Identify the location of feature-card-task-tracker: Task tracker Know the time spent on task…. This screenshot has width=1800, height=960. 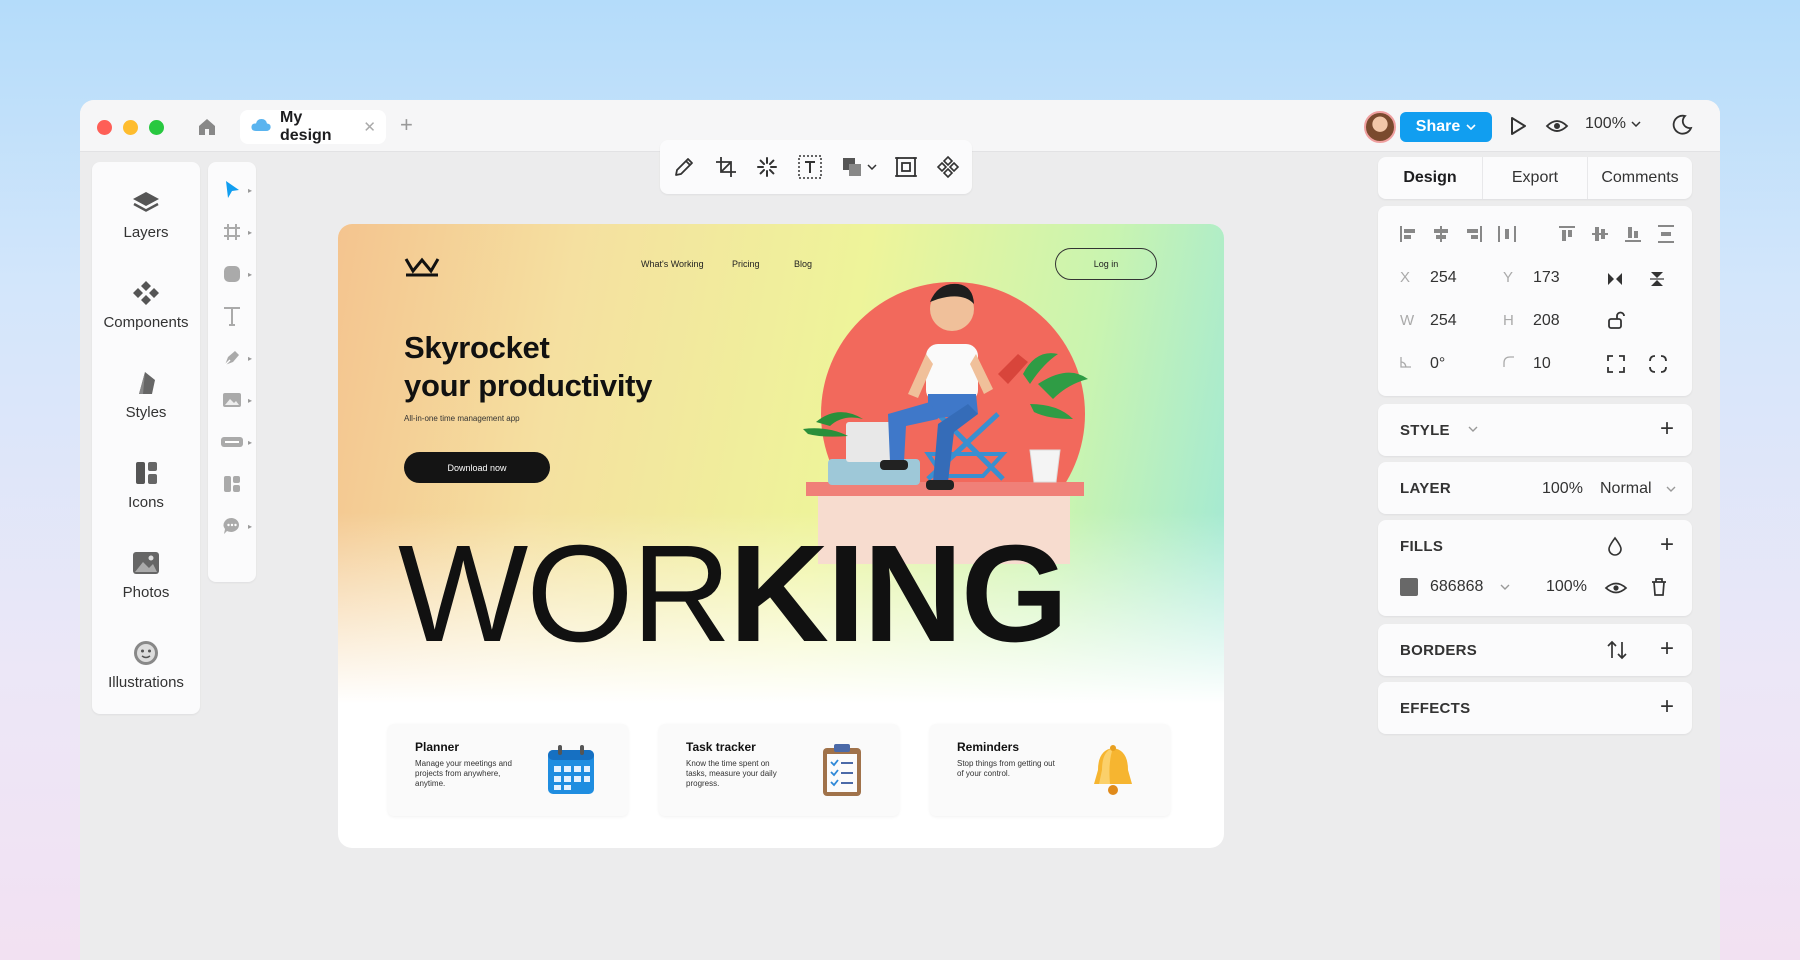
(779, 770).